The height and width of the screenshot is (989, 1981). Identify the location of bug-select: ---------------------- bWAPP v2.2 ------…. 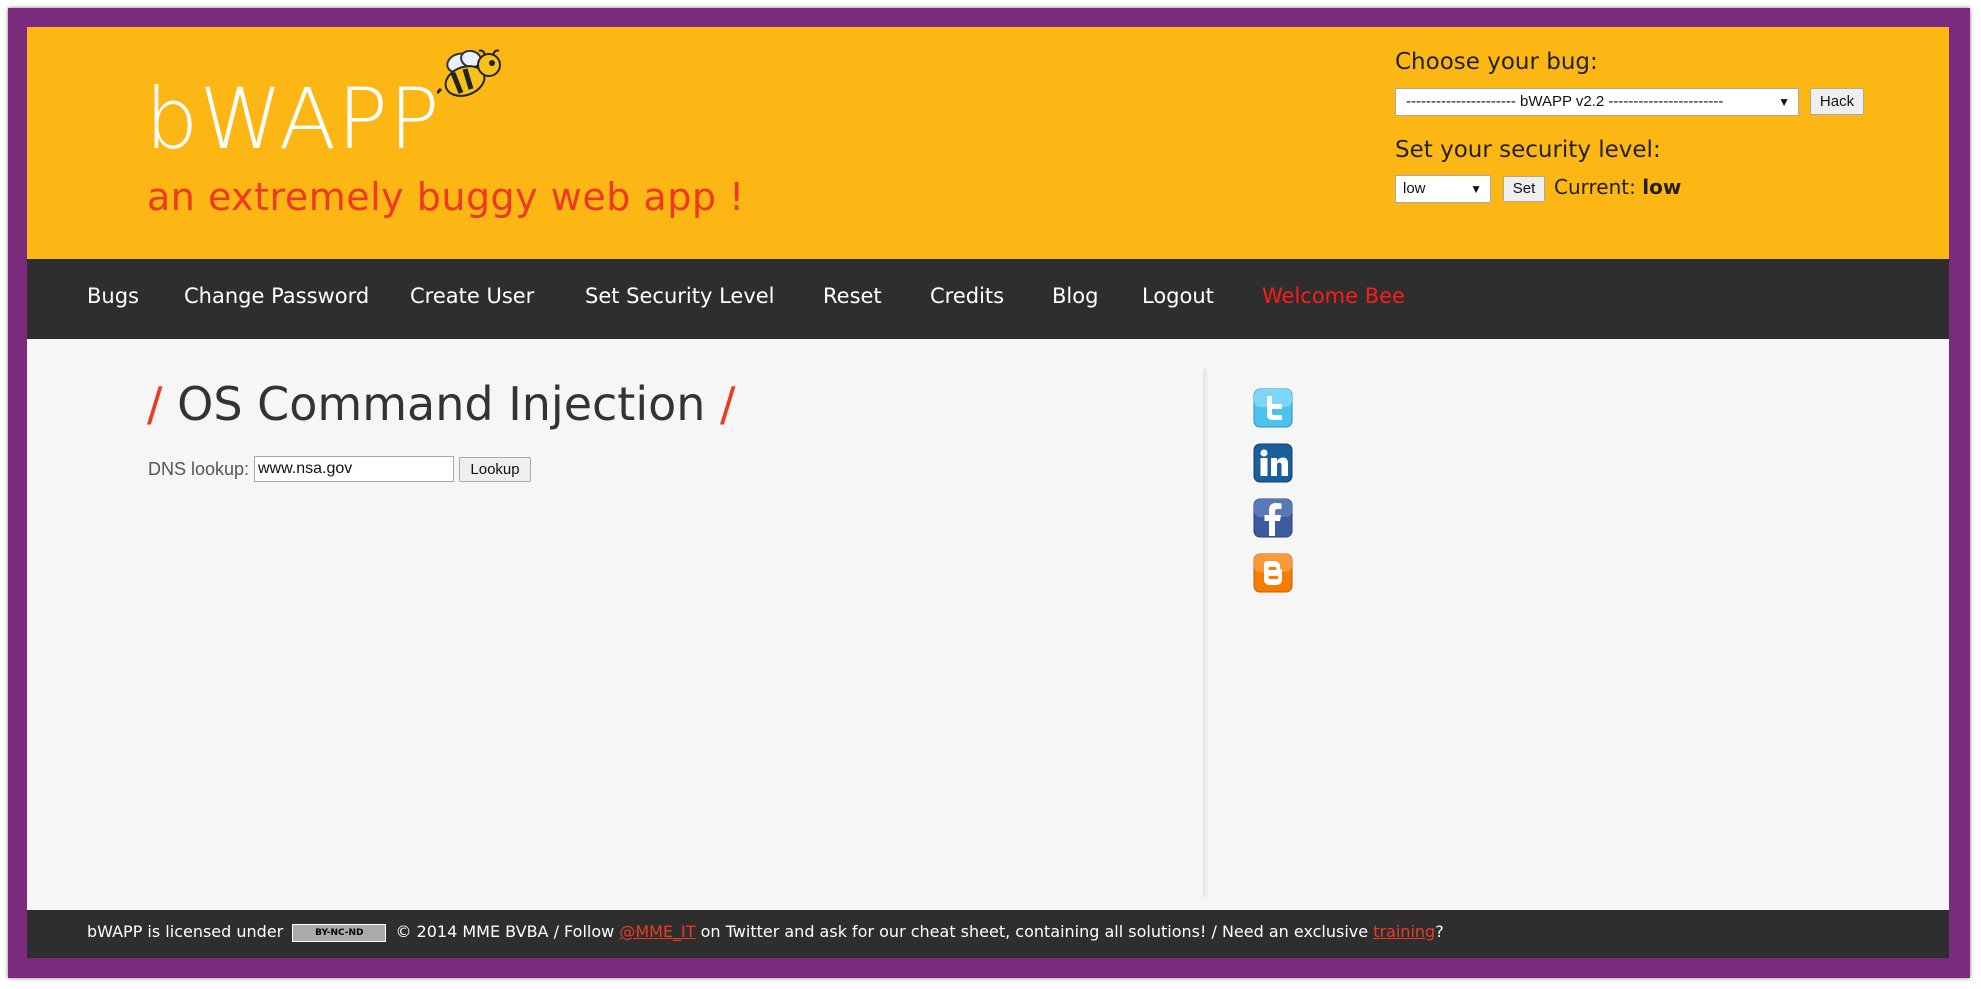
(1597, 102).